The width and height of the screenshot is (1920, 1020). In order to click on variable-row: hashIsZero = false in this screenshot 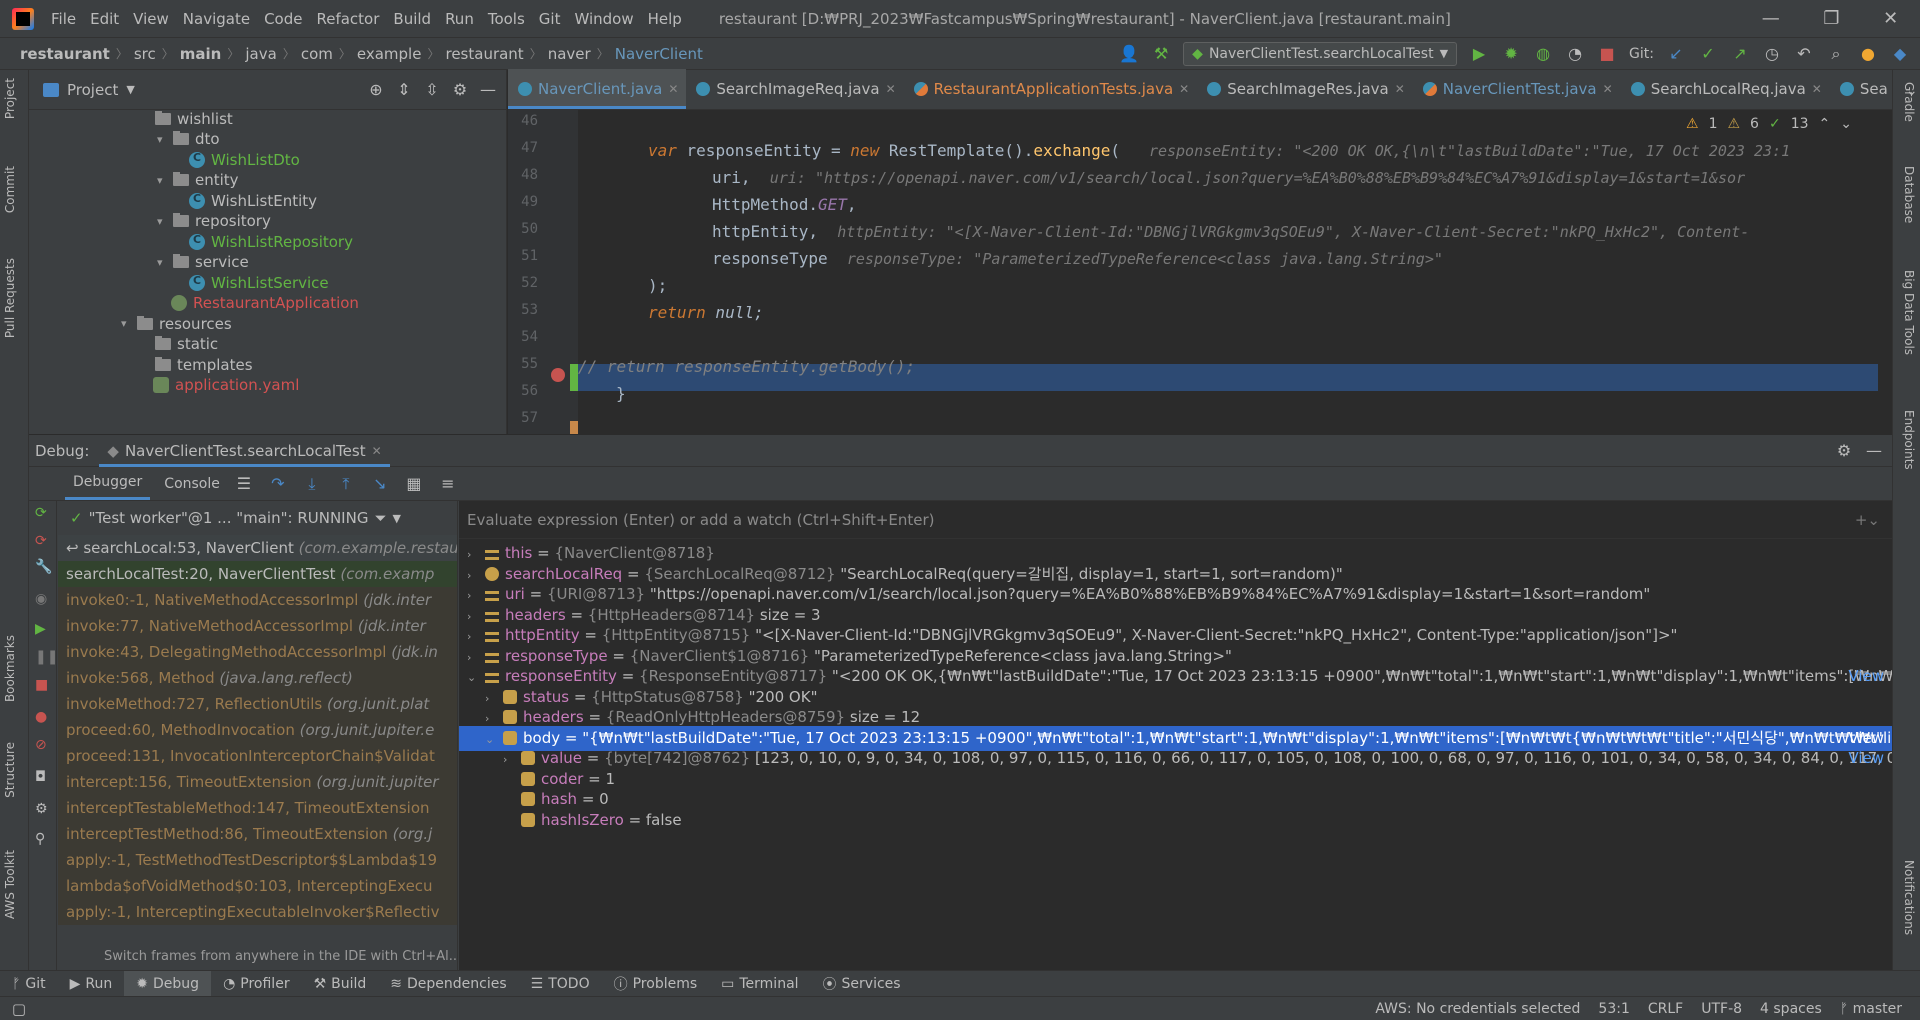, I will do `click(1175, 820)`.